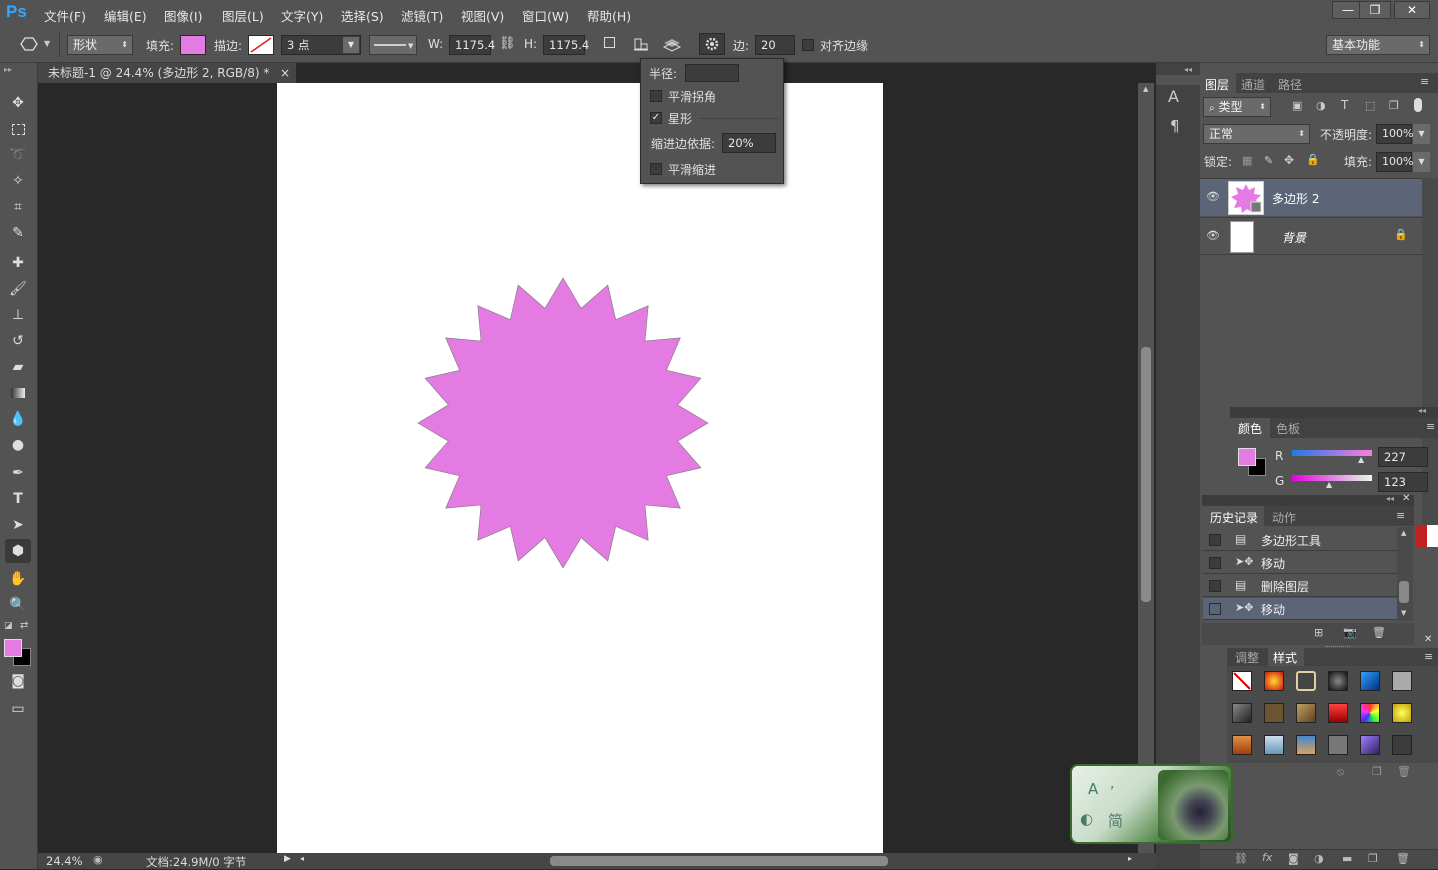  What do you see at coordinates (18, 499) in the screenshot?
I see `type-tool-icon: T` at bounding box center [18, 499].